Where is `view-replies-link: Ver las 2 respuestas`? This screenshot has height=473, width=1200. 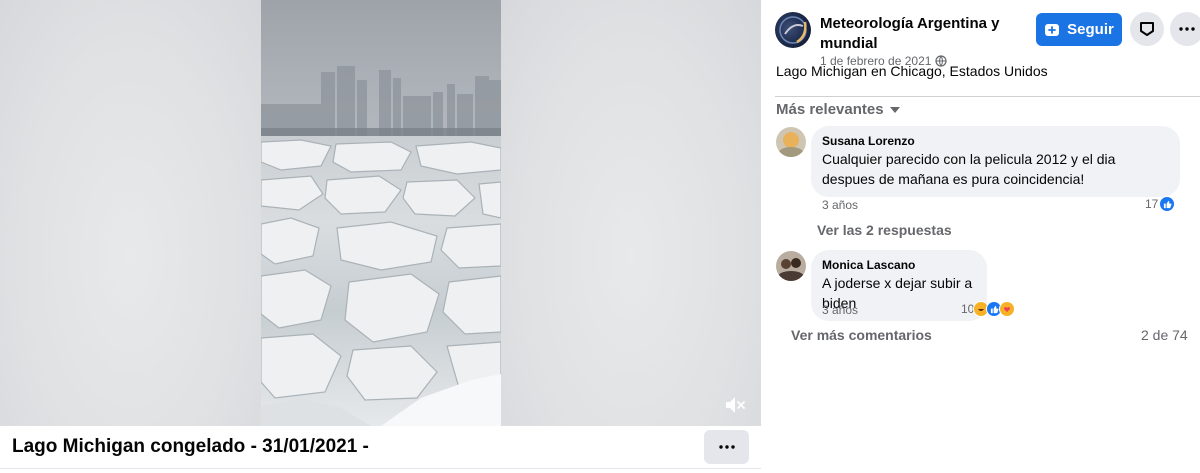 view-replies-link: Ver las 2 respuestas is located at coordinates (884, 230).